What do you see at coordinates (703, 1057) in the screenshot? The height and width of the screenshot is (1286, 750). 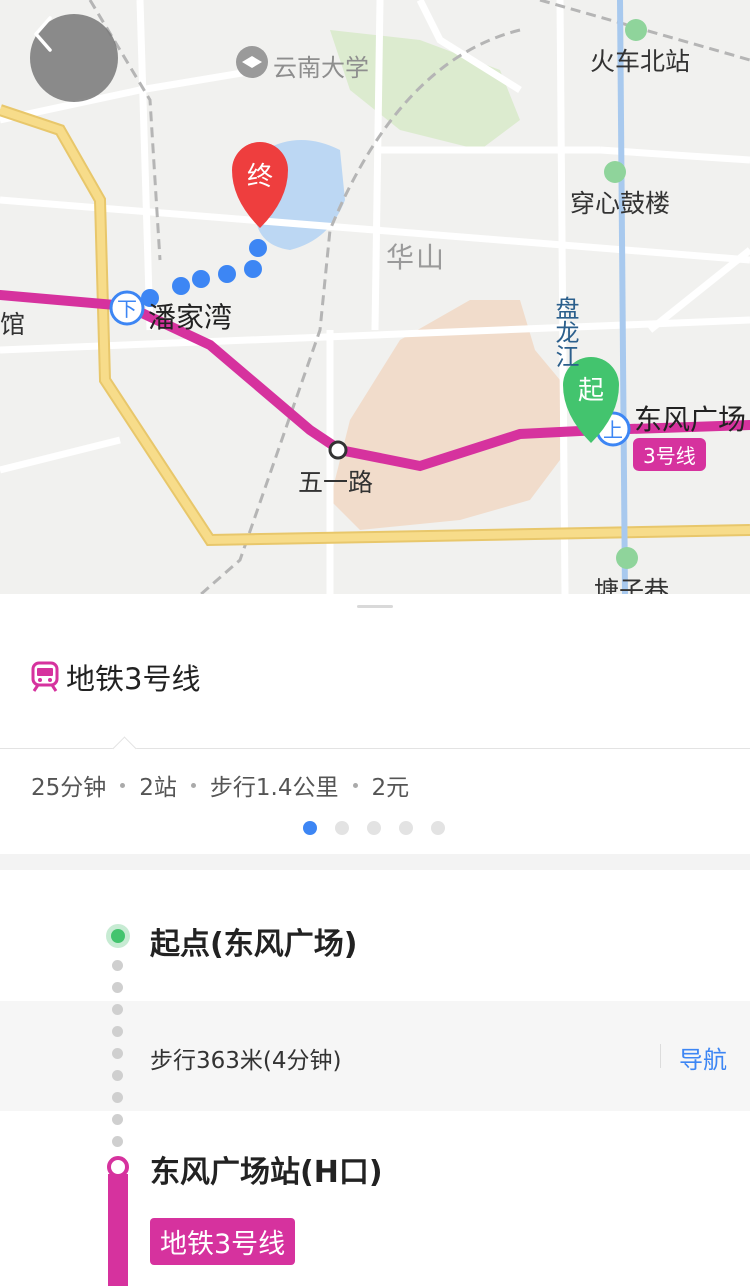 I see `navigate-button: 导航` at bounding box center [703, 1057].